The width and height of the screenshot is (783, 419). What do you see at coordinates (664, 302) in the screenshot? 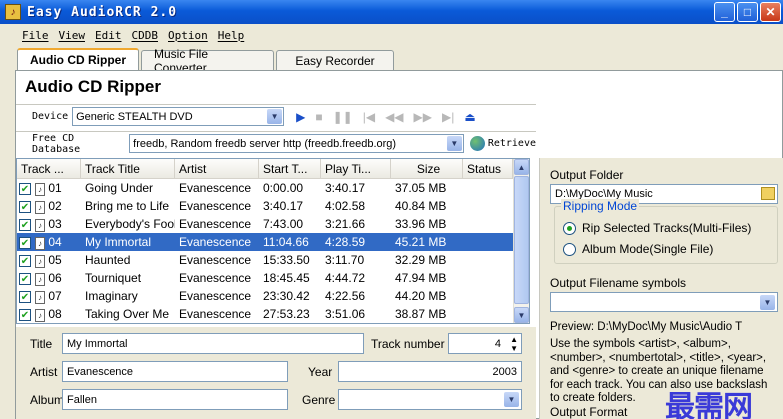
I see `filename-symbols-select: ▼` at bounding box center [664, 302].